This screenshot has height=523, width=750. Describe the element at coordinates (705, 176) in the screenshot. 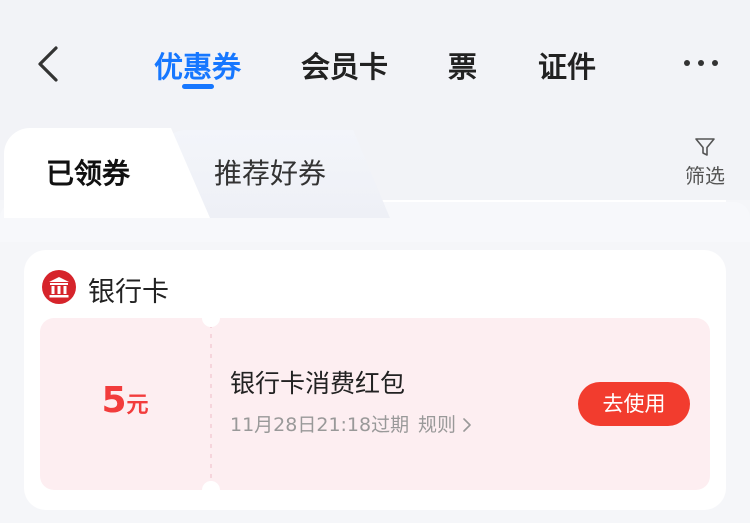

I see `filter-label: 筛选` at that location.